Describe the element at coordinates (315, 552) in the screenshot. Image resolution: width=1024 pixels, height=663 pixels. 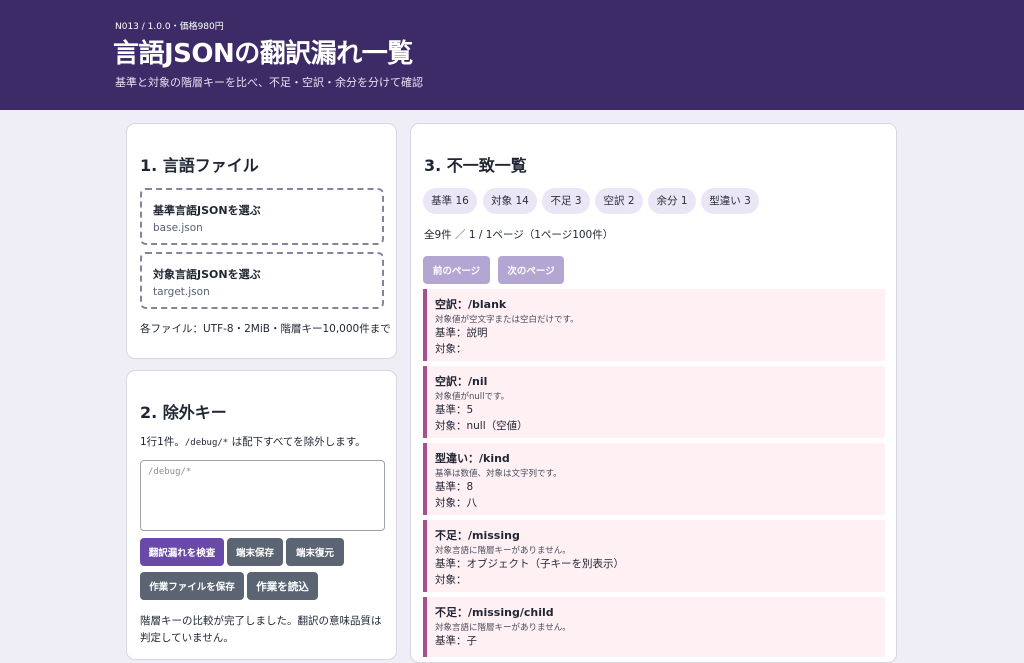
I see `restore-local-button: 端末復元` at that location.